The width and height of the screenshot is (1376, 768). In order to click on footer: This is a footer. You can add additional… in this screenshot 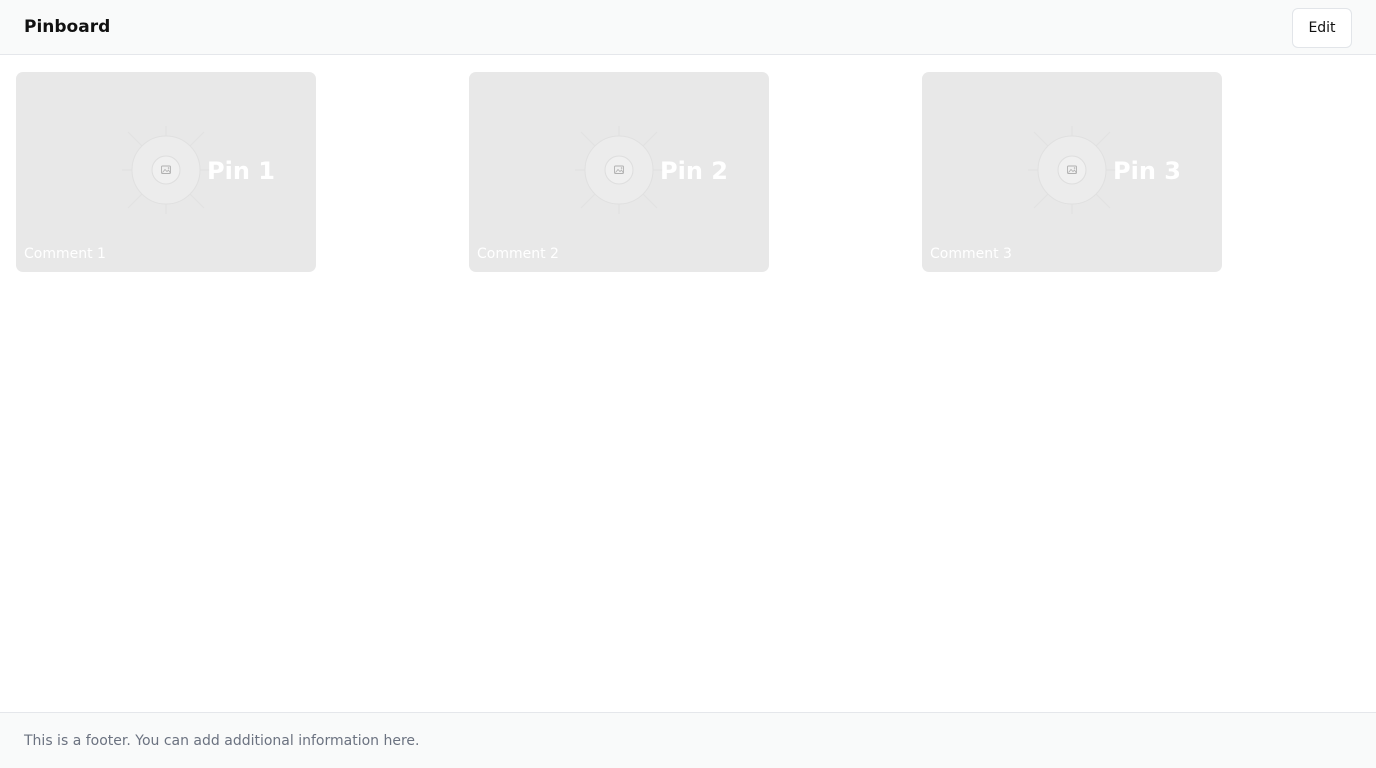, I will do `click(688, 740)`.